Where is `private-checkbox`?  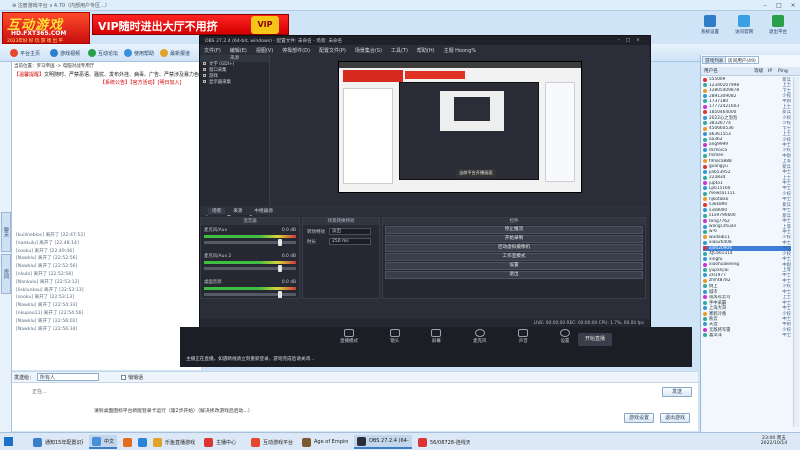
private-checkbox is located at coordinates (124, 377).